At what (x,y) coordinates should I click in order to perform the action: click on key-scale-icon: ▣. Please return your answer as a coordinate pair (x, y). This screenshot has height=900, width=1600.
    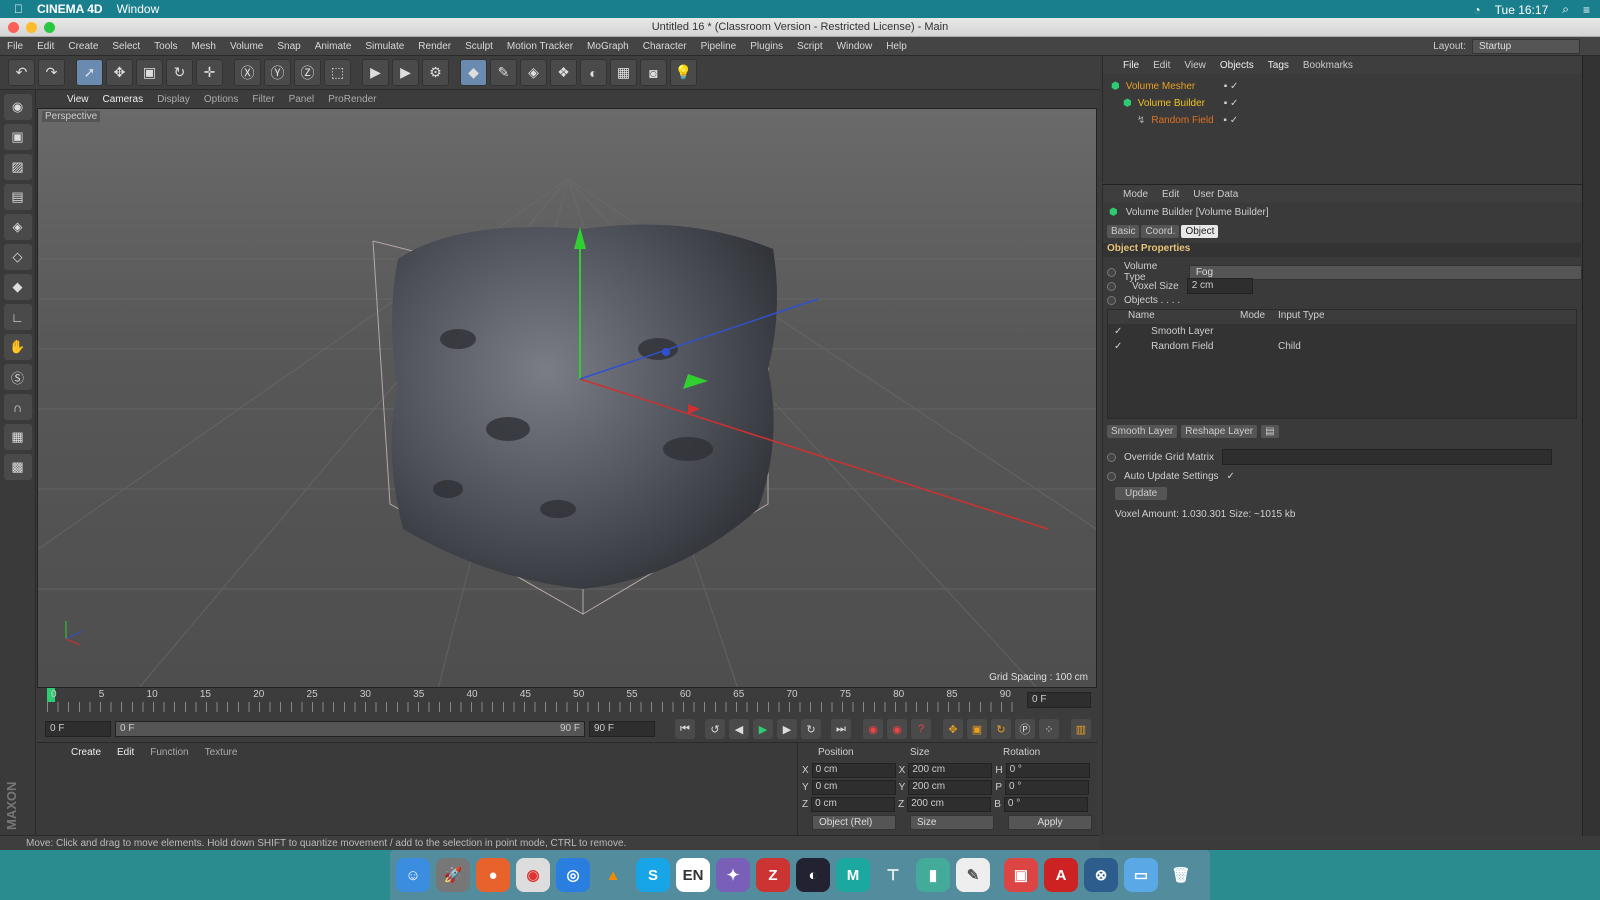
    Looking at the image, I should click on (977, 729).